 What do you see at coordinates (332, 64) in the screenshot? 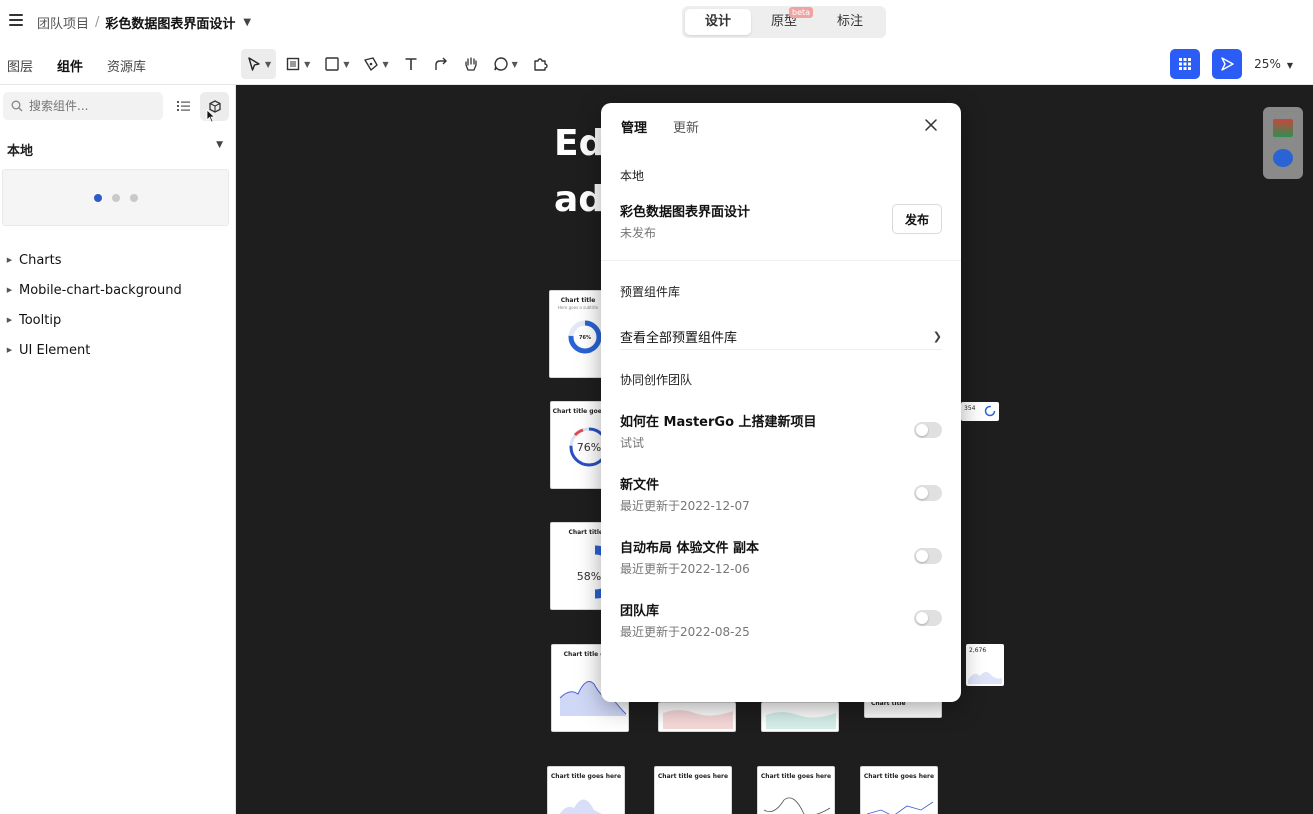
I see `rectangle-icon` at bounding box center [332, 64].